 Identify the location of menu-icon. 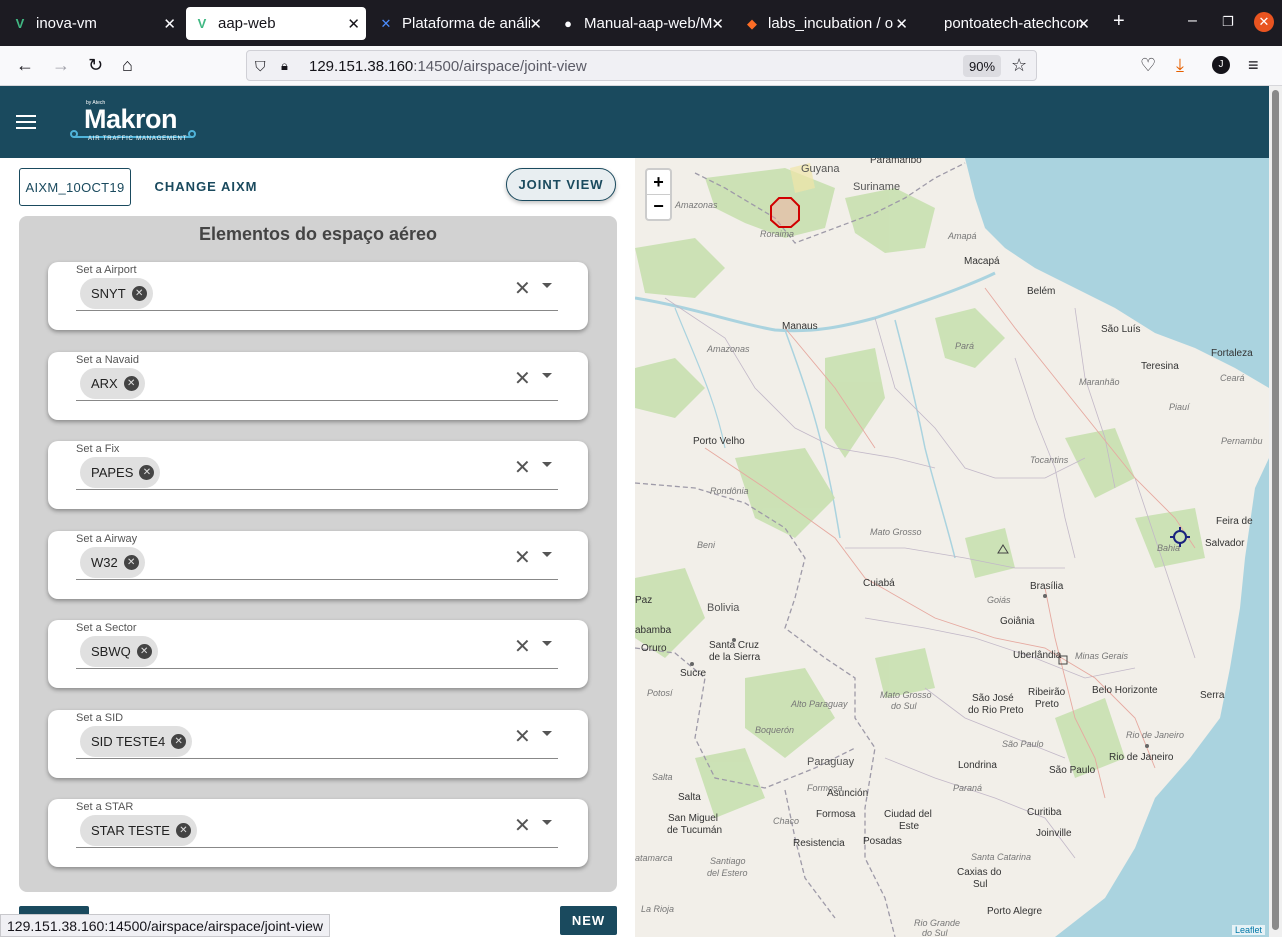
(26, 121).